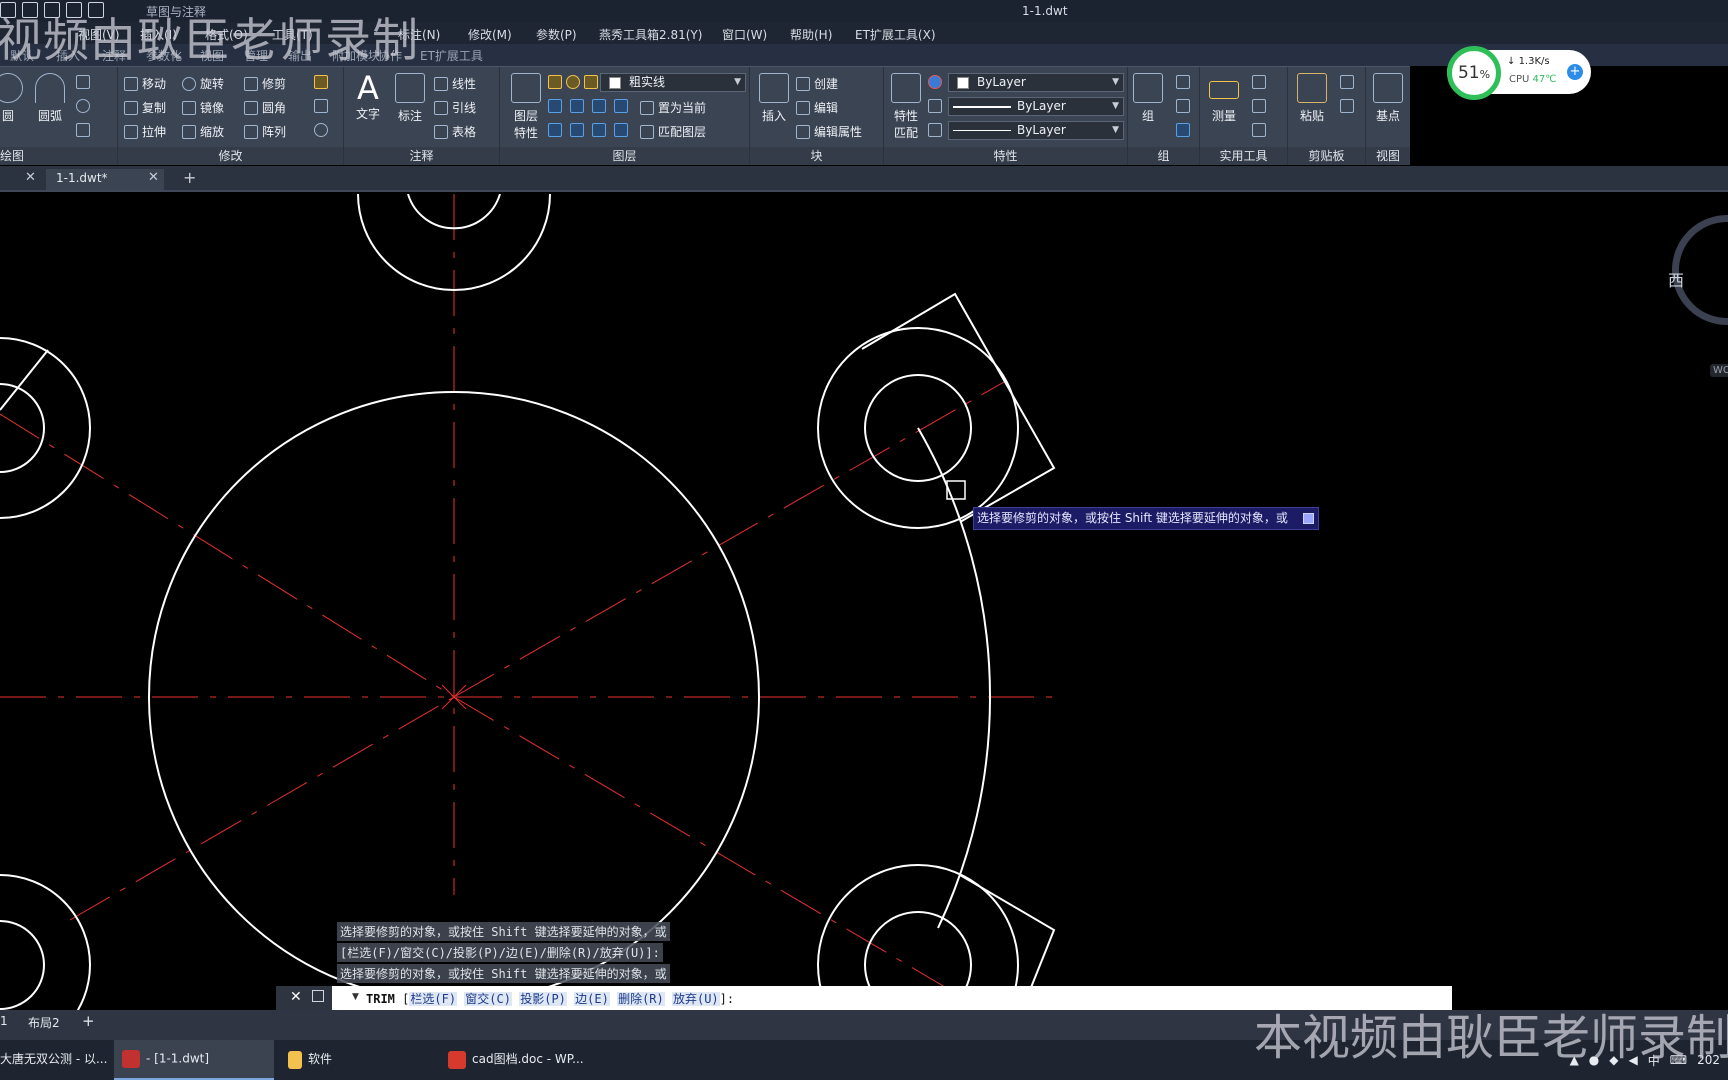 The image size is (1728, 1080). Describe the element at coordinates (58, 156) in the screenshot. I see `panel-title-draw: 绘图` at that location.